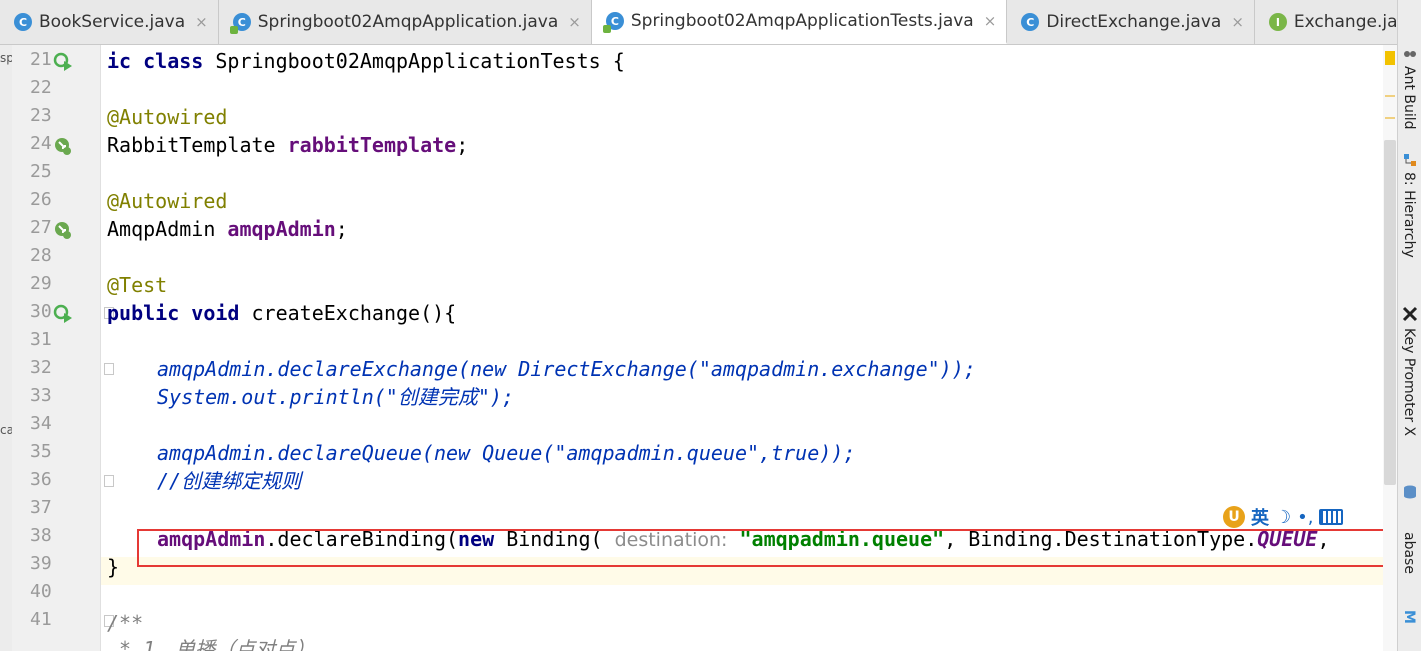 The image size is (1421, 651). Describe the element at coordinates (41, 199) in the screenshot. I see `line-number: 26` at that location.